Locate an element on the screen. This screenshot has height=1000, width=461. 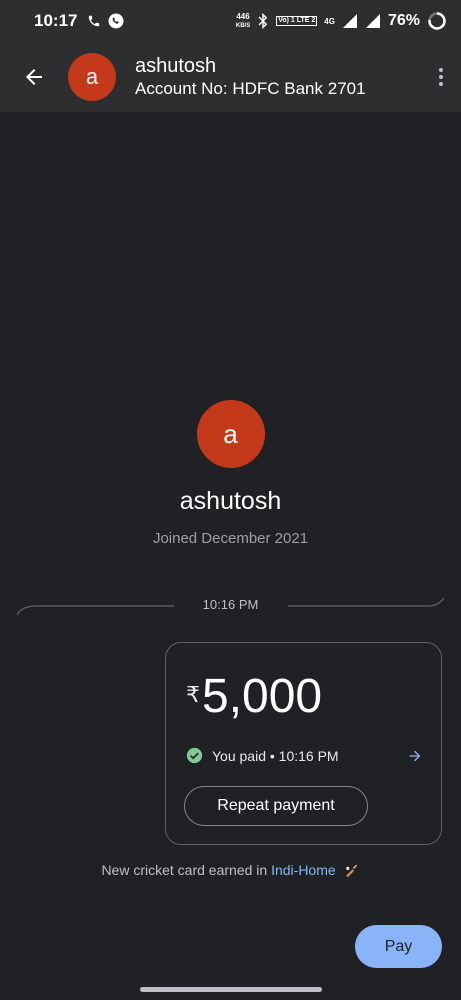
check-circle-icon is located at coordinates (194, 755).